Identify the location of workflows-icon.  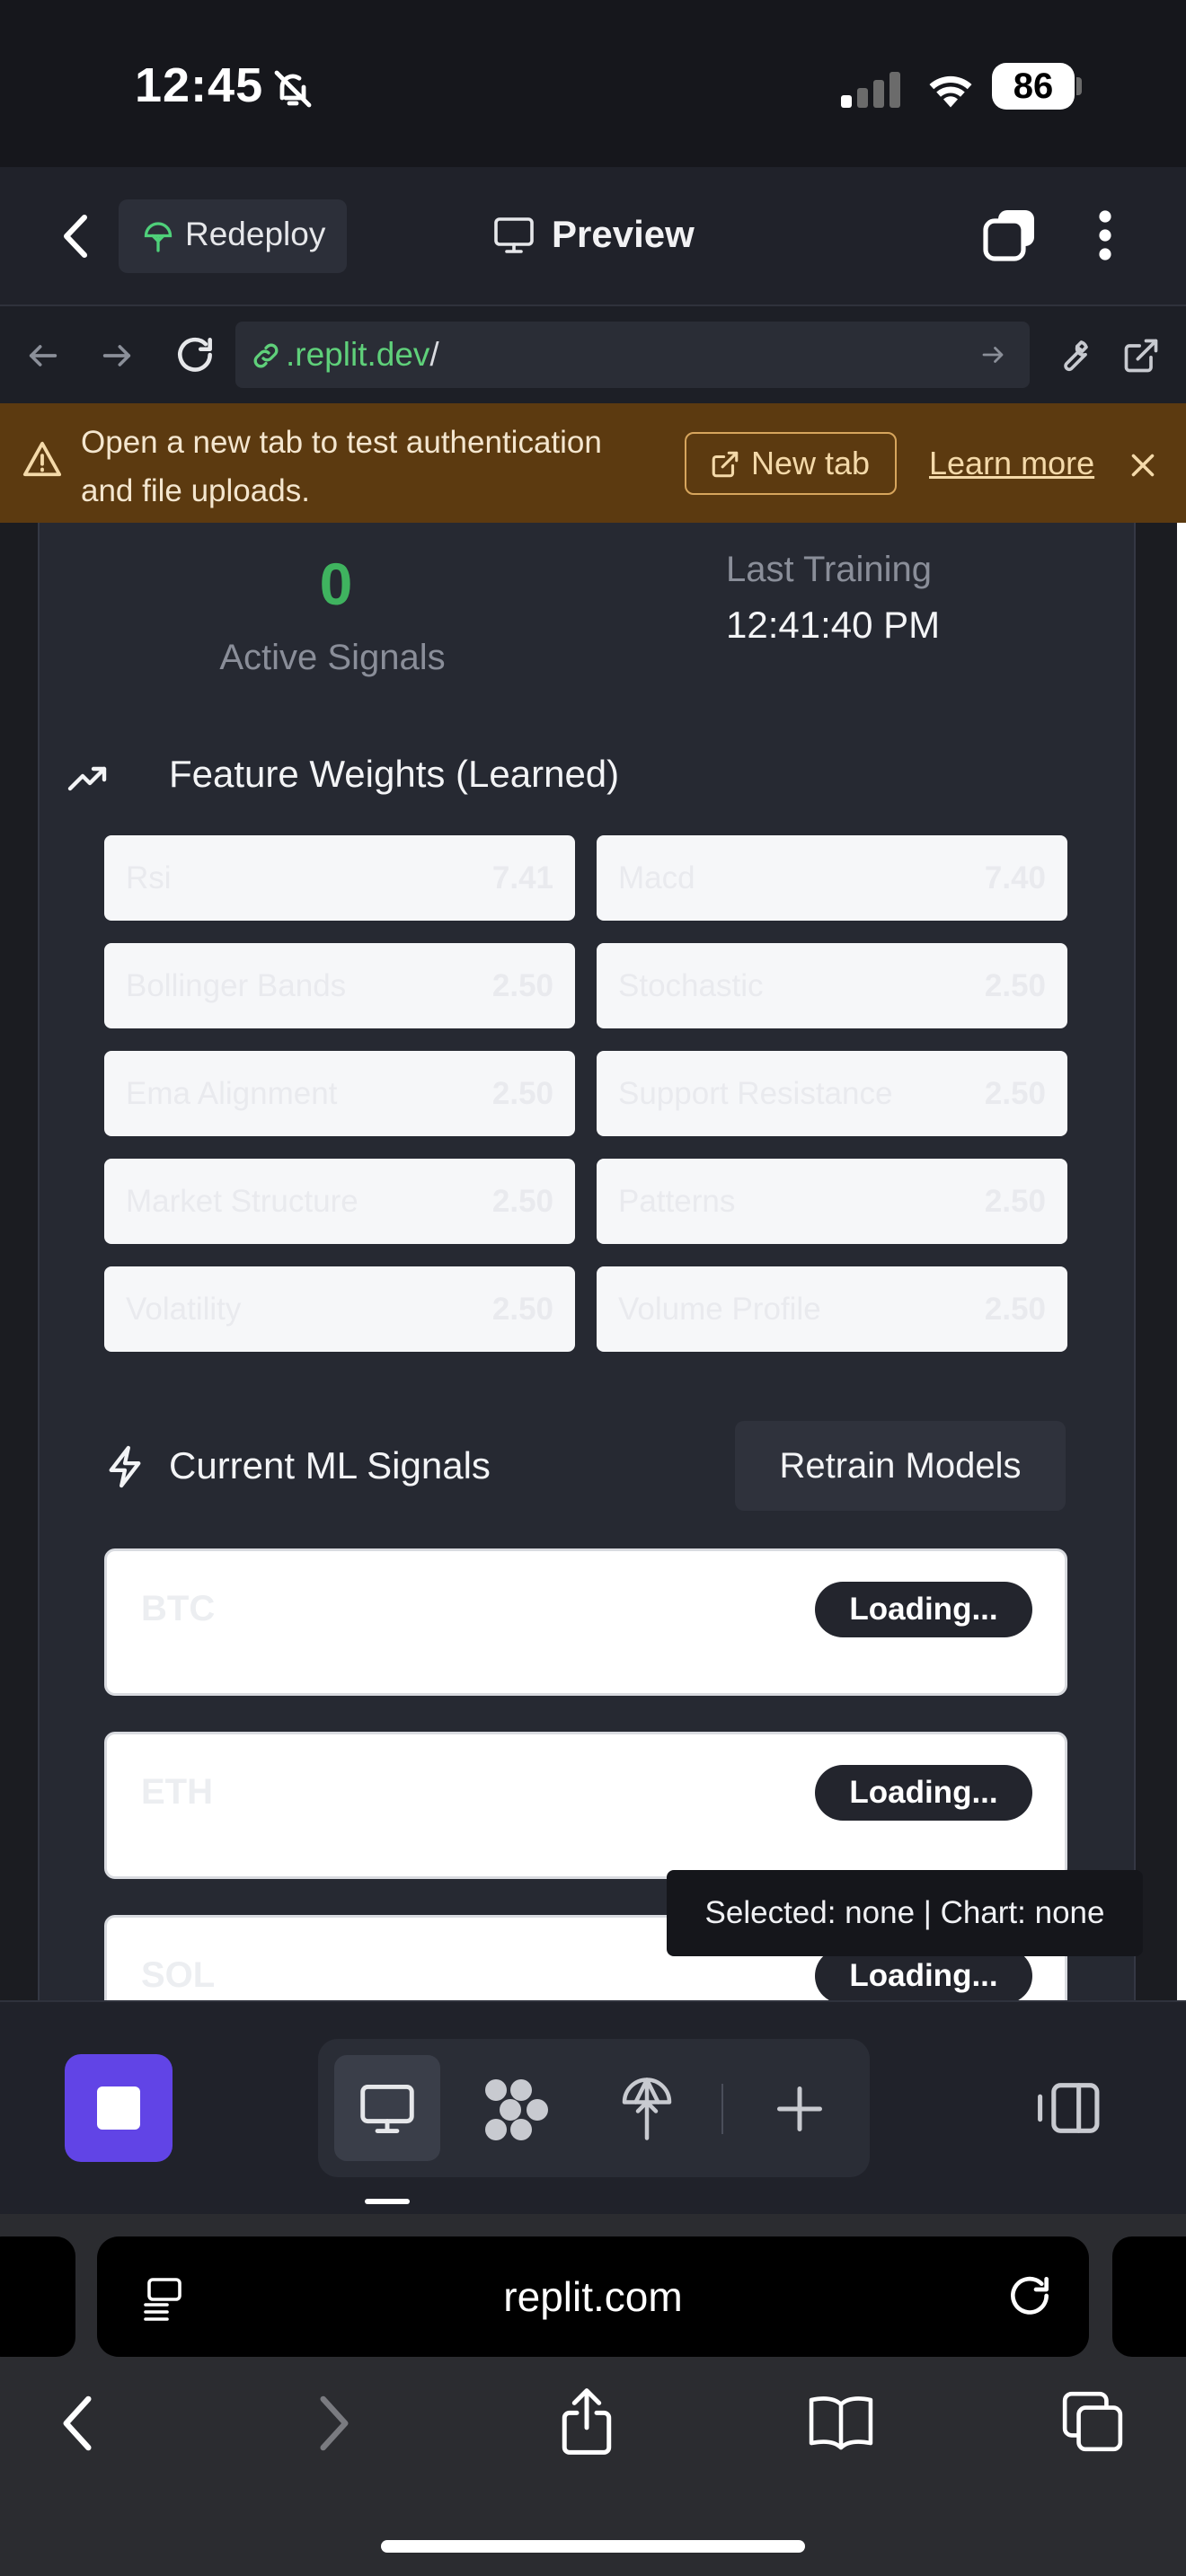
(516, 2110).